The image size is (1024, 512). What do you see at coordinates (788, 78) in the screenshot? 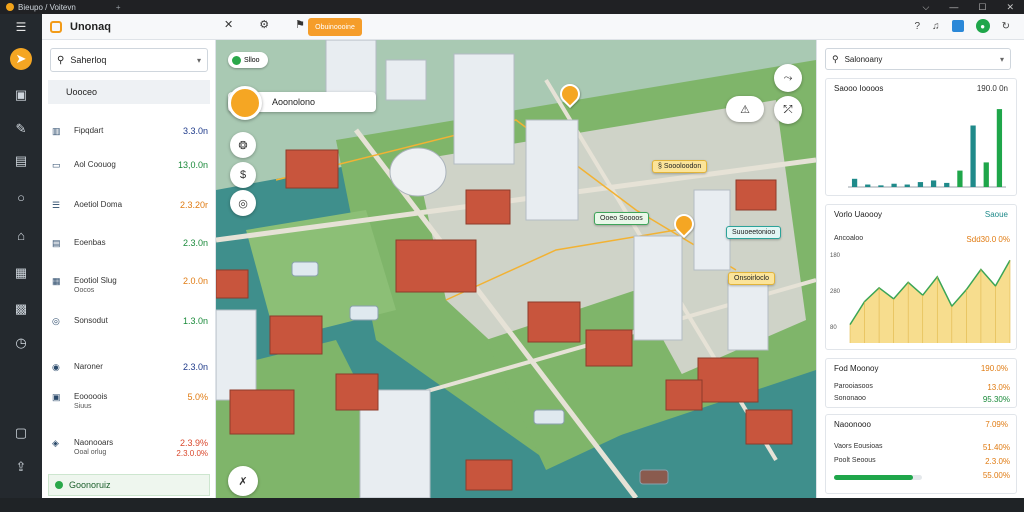
I see `route-icon: ⤳` at bounding box center [788, 78].